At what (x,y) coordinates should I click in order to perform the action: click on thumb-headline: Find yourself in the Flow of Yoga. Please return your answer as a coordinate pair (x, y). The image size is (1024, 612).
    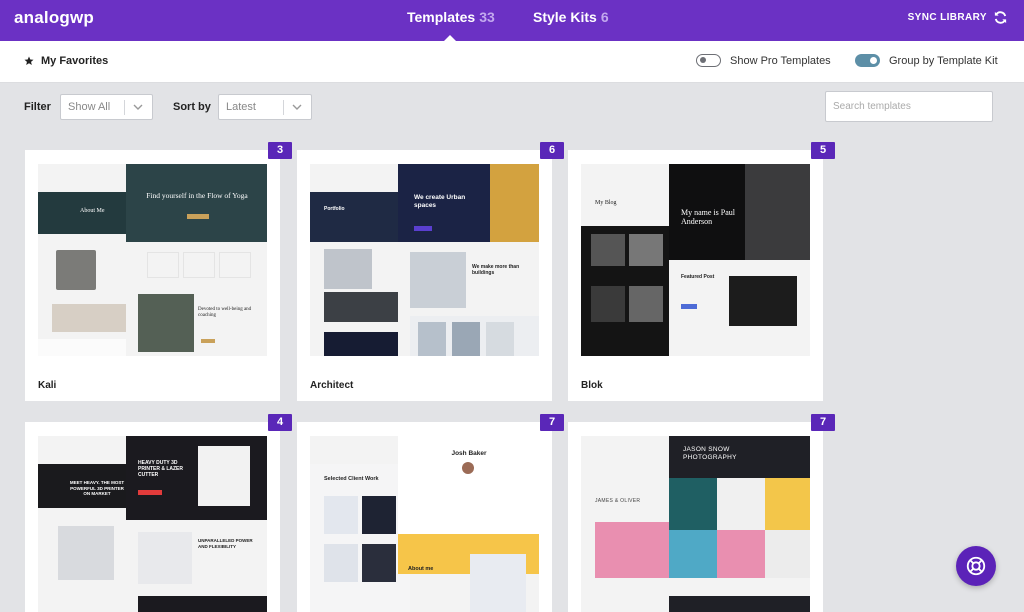
    Looking at the image, I should click on (197, 195).